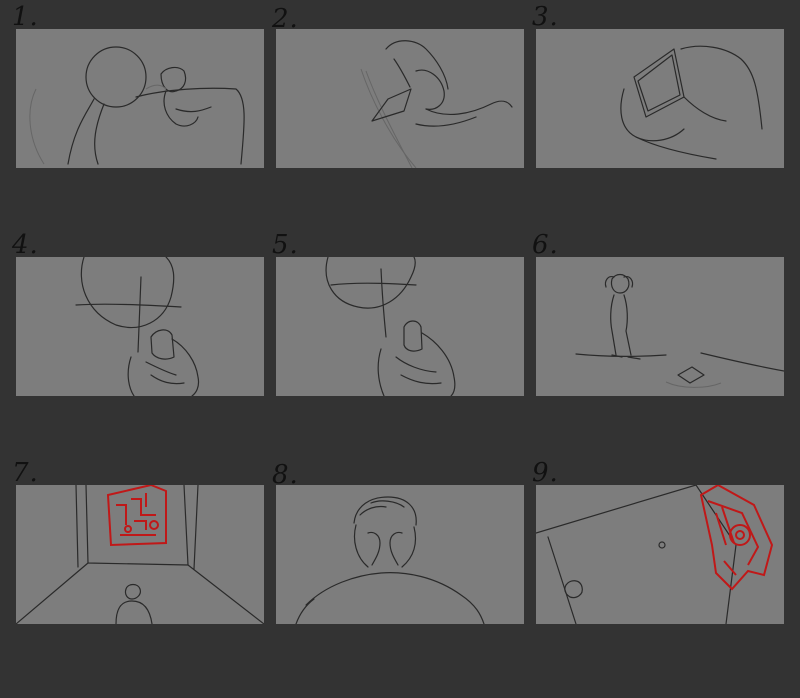 This screenshot has height=698, width=800. What do you see at coordinates (545, 473) in the screenshot?
I see `panel-number-9: 9.` at bounding box center [545, 473].